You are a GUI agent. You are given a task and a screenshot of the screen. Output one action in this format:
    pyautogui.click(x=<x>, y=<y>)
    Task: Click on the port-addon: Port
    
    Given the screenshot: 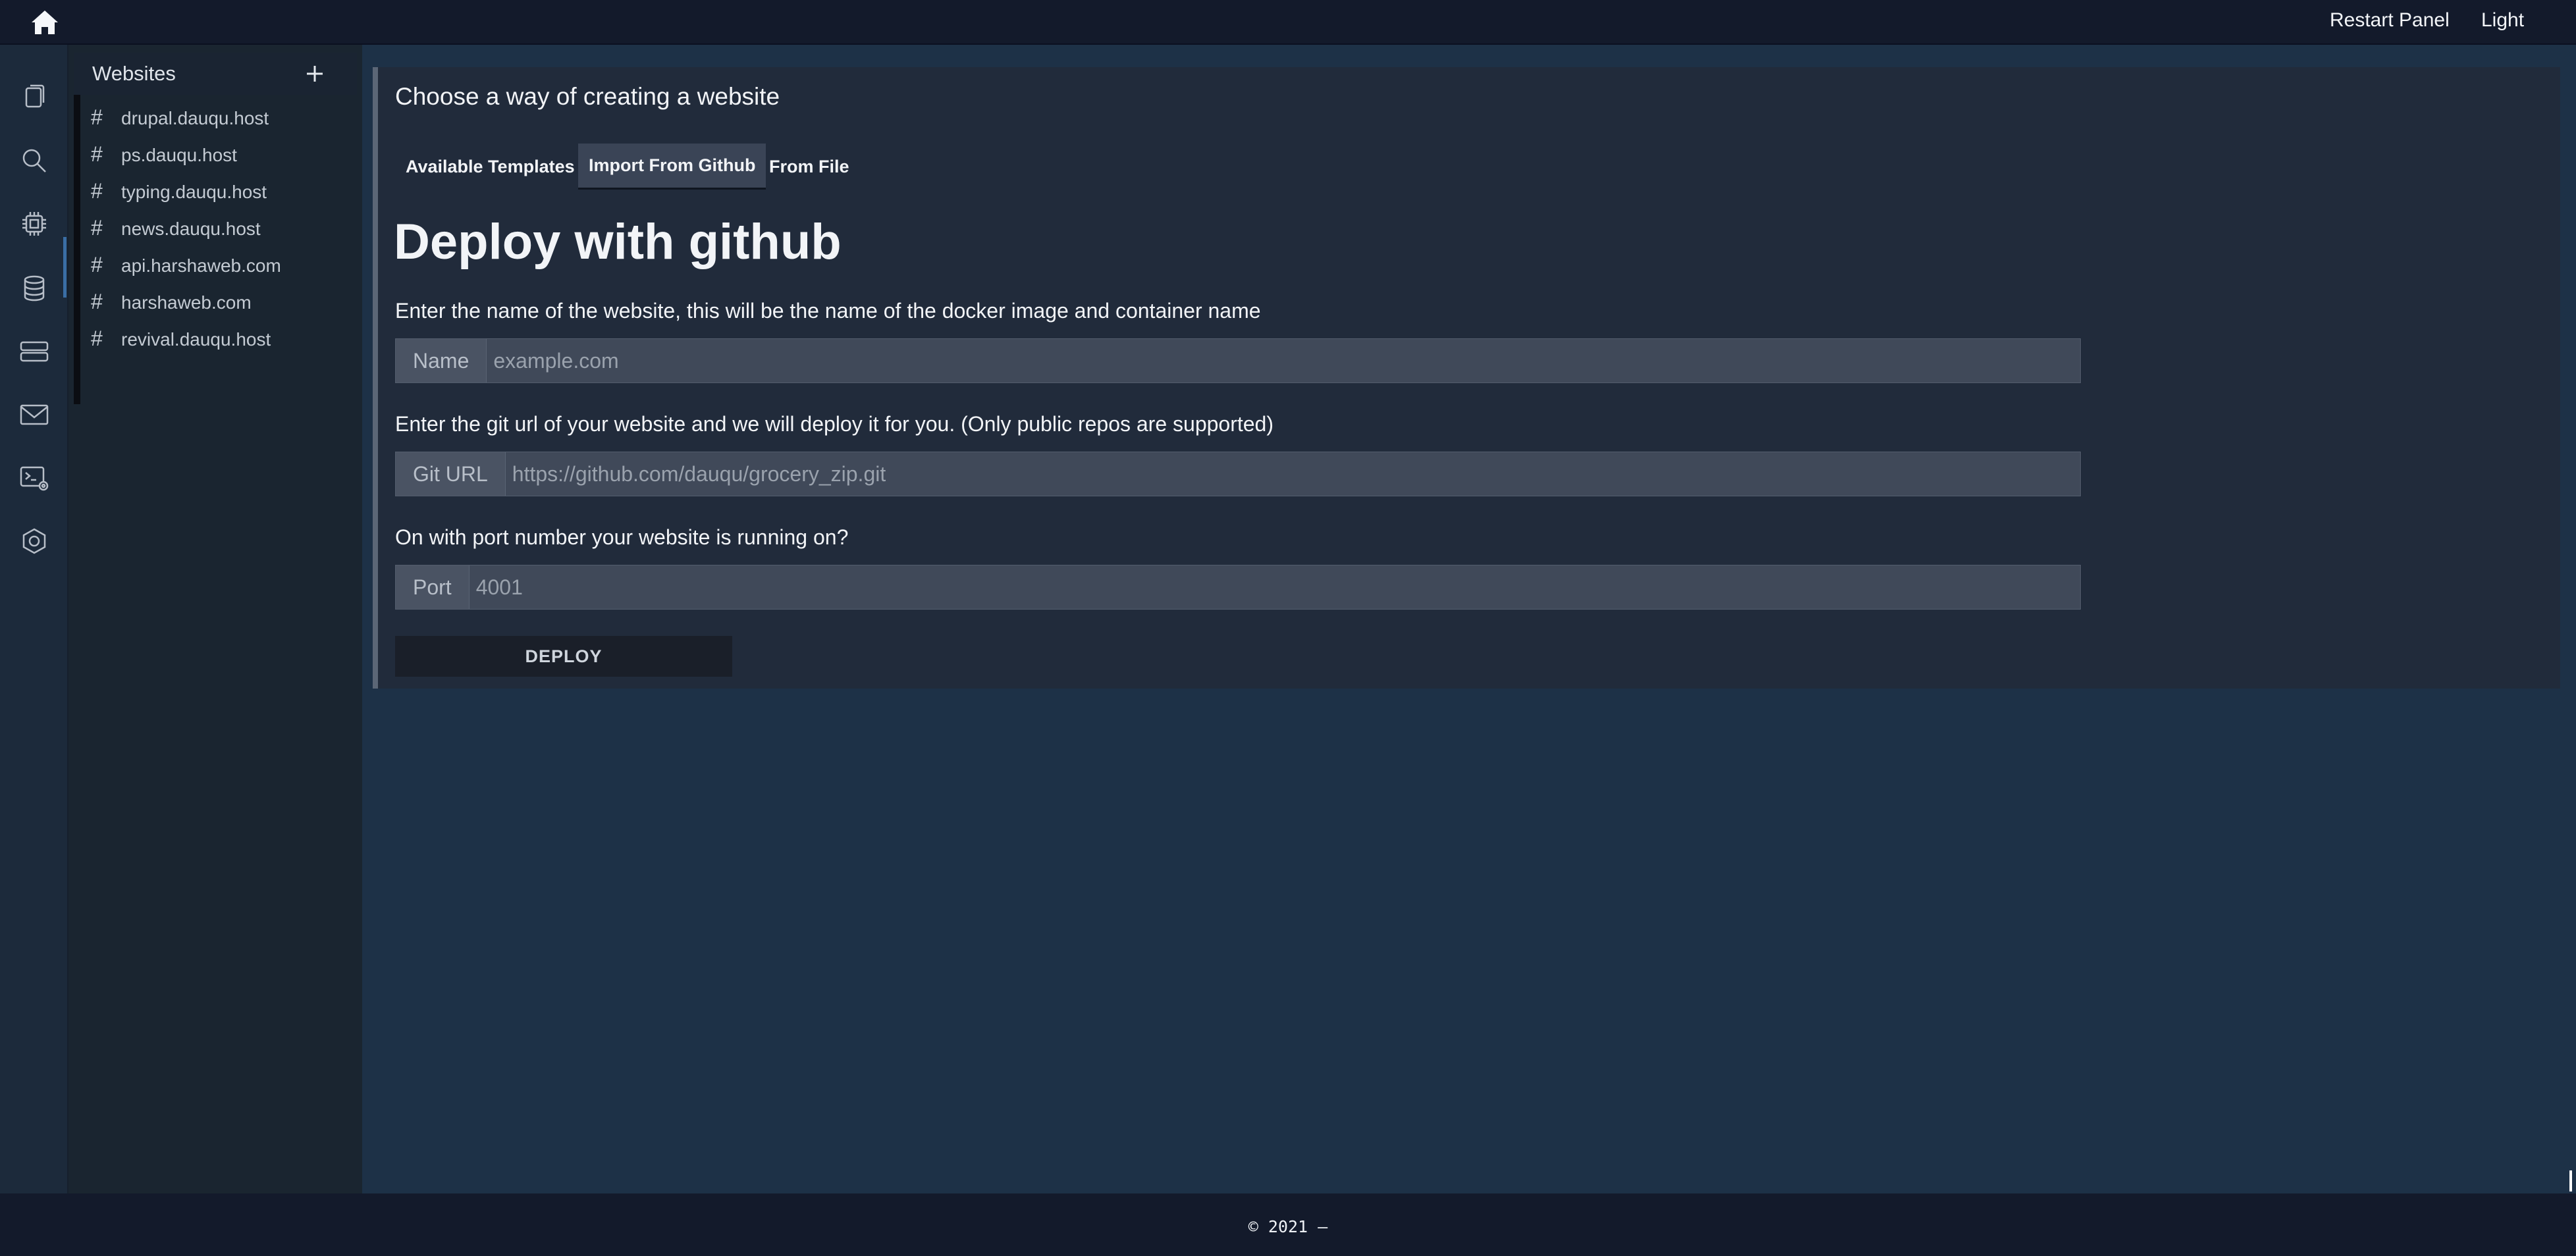 What is the action you would take?
    pyautogui.click(x=433, y=587)
    